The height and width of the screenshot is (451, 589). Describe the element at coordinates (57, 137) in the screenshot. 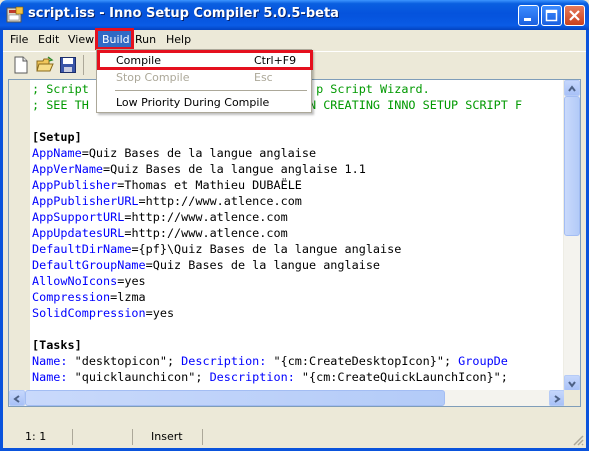

I see `code-token: [Setup]` at that location.